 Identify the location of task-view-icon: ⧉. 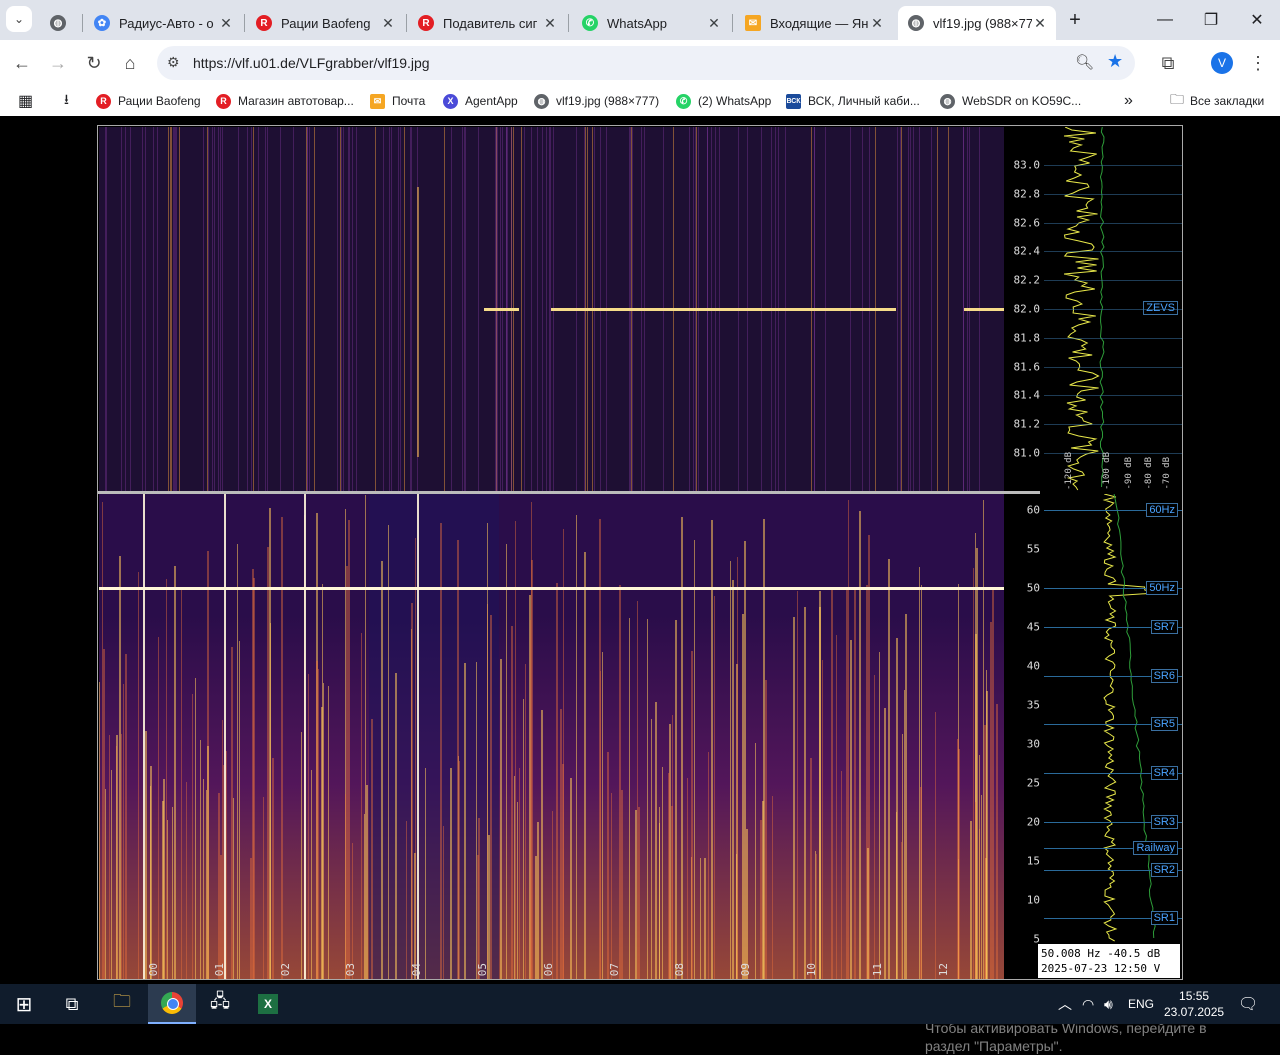
(72, 1004).